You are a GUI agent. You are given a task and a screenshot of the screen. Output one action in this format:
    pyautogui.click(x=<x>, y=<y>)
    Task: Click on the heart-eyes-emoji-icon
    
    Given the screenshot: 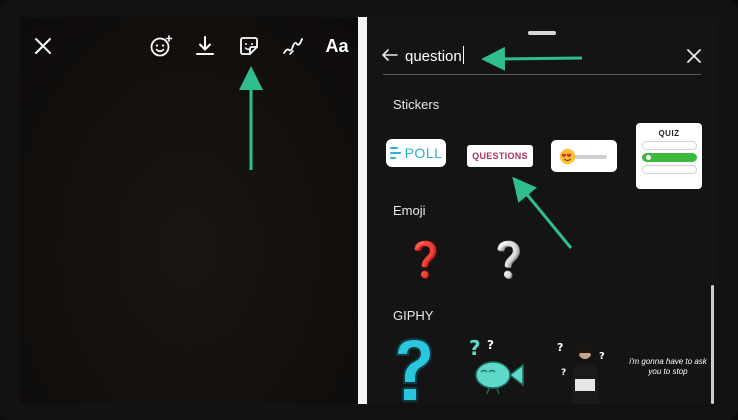 What is the action you would take?
    pyautogui.click(x=567, y=156)
    